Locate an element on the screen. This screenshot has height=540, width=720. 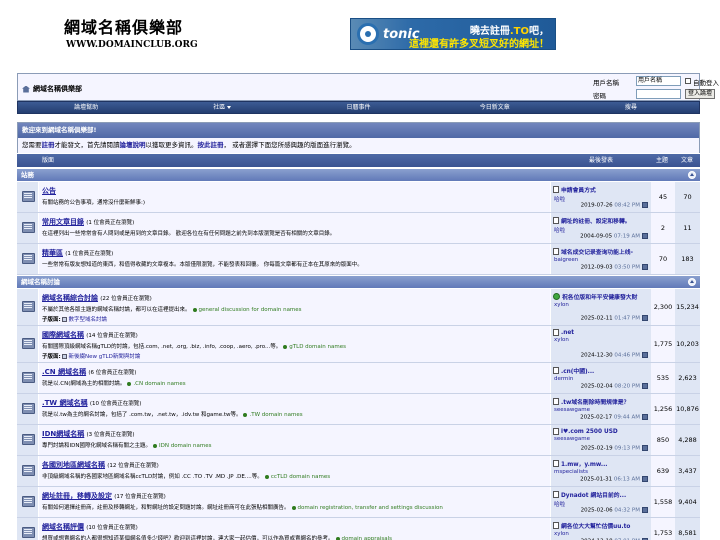
thread-count: 2,300 is located at coordinates (663, 307).